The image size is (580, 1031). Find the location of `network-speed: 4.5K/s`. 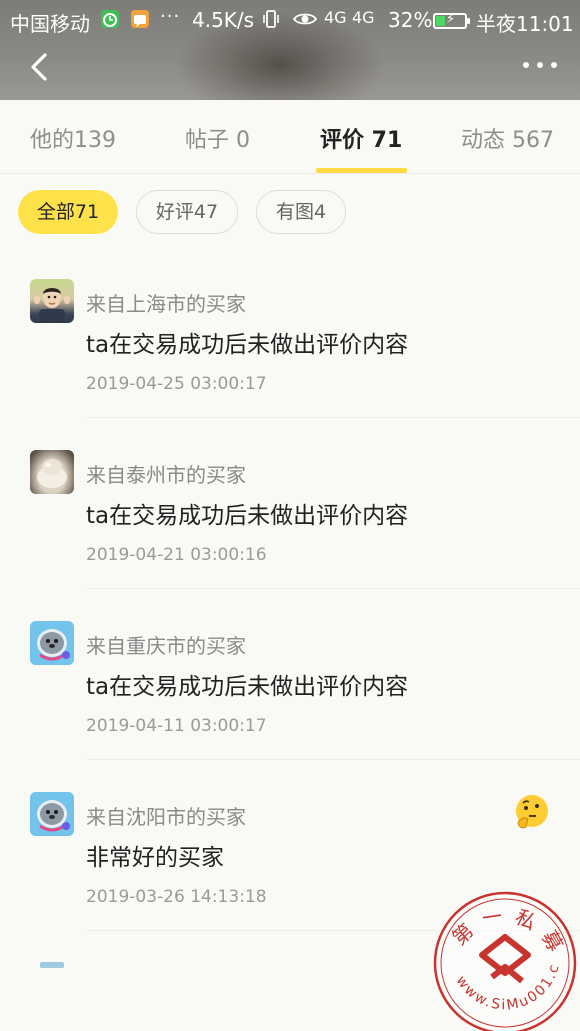

network-speed: 4.5K/s is located at coordinates (223, 20).